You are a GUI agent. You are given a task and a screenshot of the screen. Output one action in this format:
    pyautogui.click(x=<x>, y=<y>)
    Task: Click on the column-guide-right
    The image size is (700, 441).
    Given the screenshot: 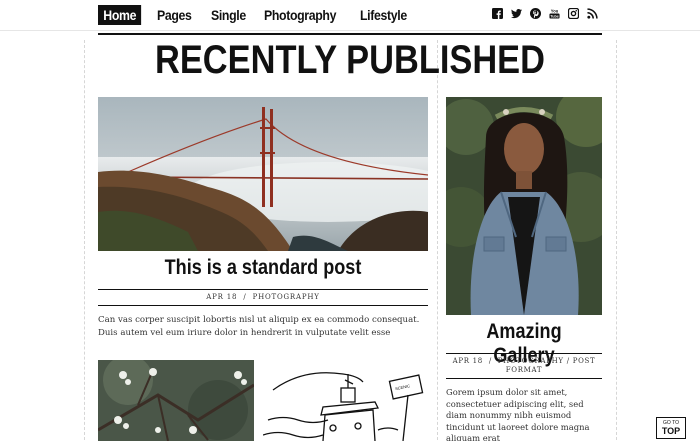 What is the action you would take?
    pyautogui.click(x=616, y=240)
    